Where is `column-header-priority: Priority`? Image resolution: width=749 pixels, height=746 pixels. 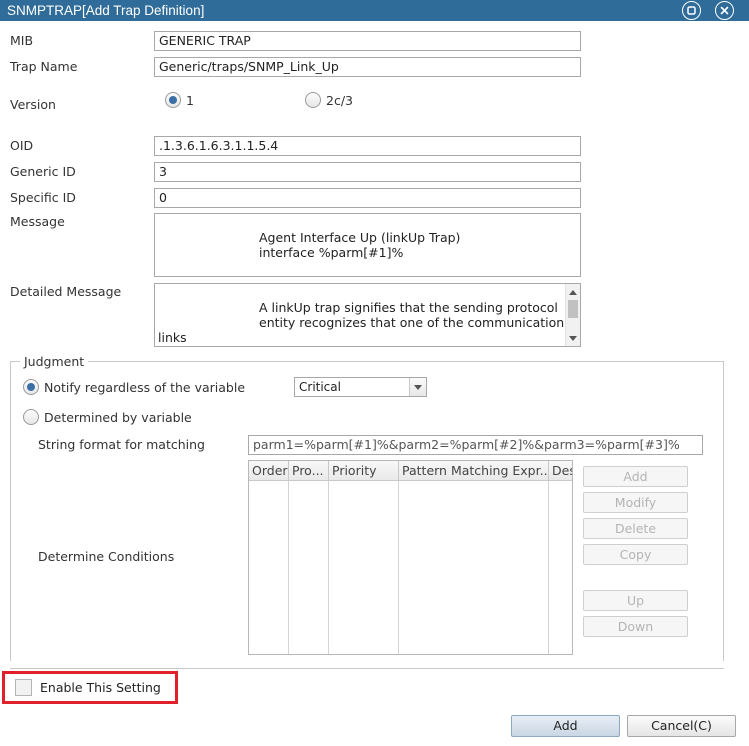
column-header-priority: Priority is located at coordinates (364, 471).